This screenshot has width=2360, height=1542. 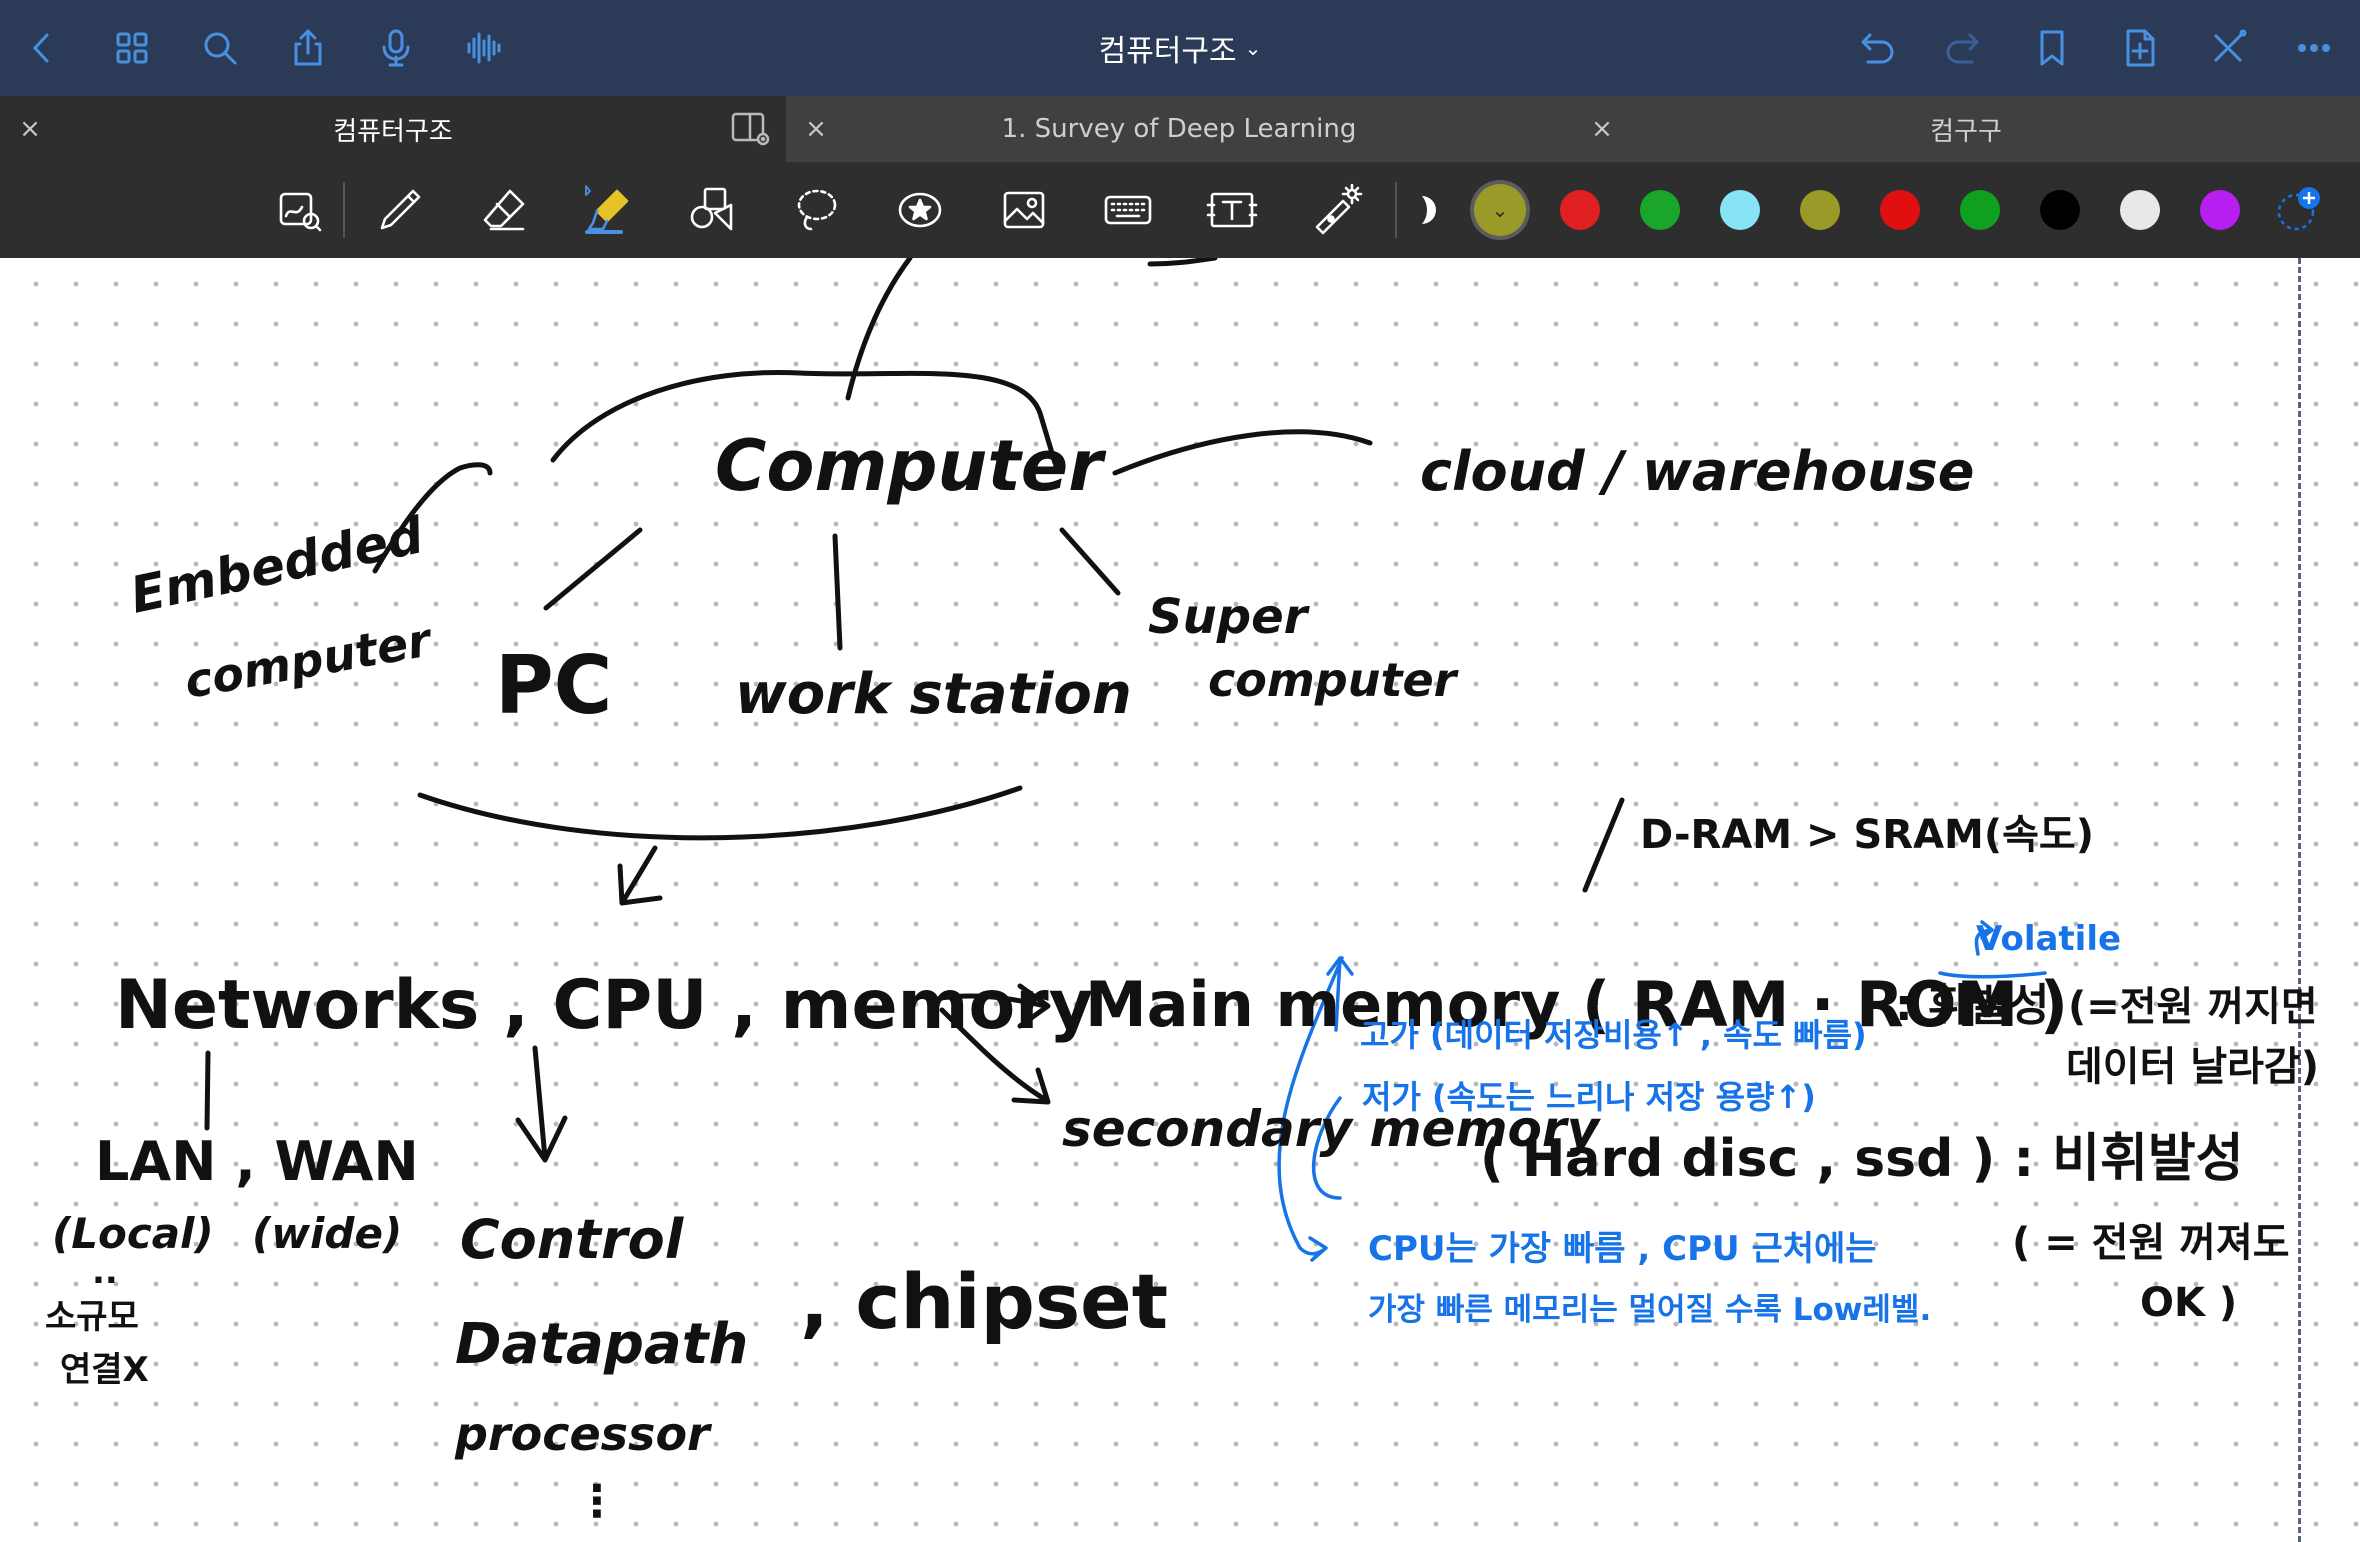 What do you see at coordinates (257, 1161) in the screenshot?
I see `note-lan-wan: LAN , WAN` at bounding box center [257, 1161].